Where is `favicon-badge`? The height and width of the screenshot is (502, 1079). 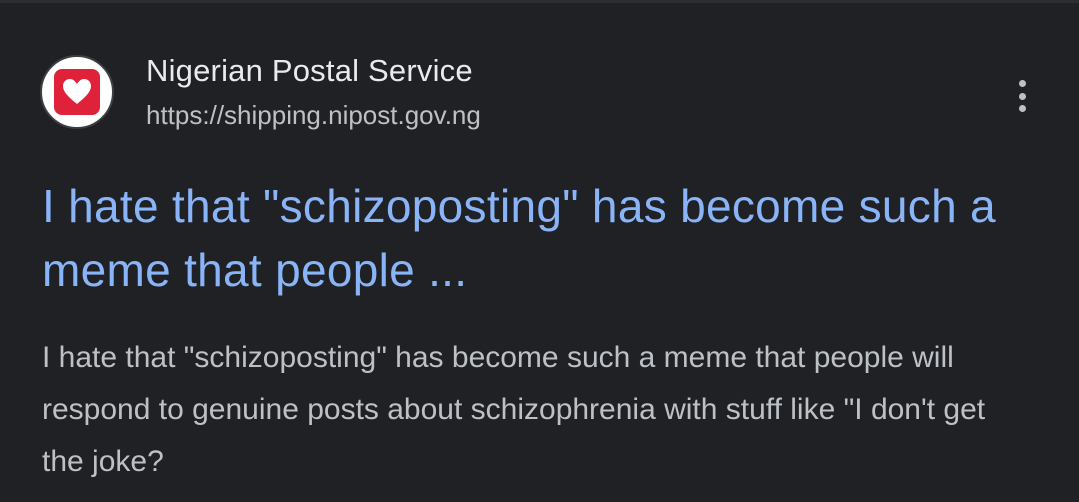
favicon-badge is located at coordinates (77, 92).